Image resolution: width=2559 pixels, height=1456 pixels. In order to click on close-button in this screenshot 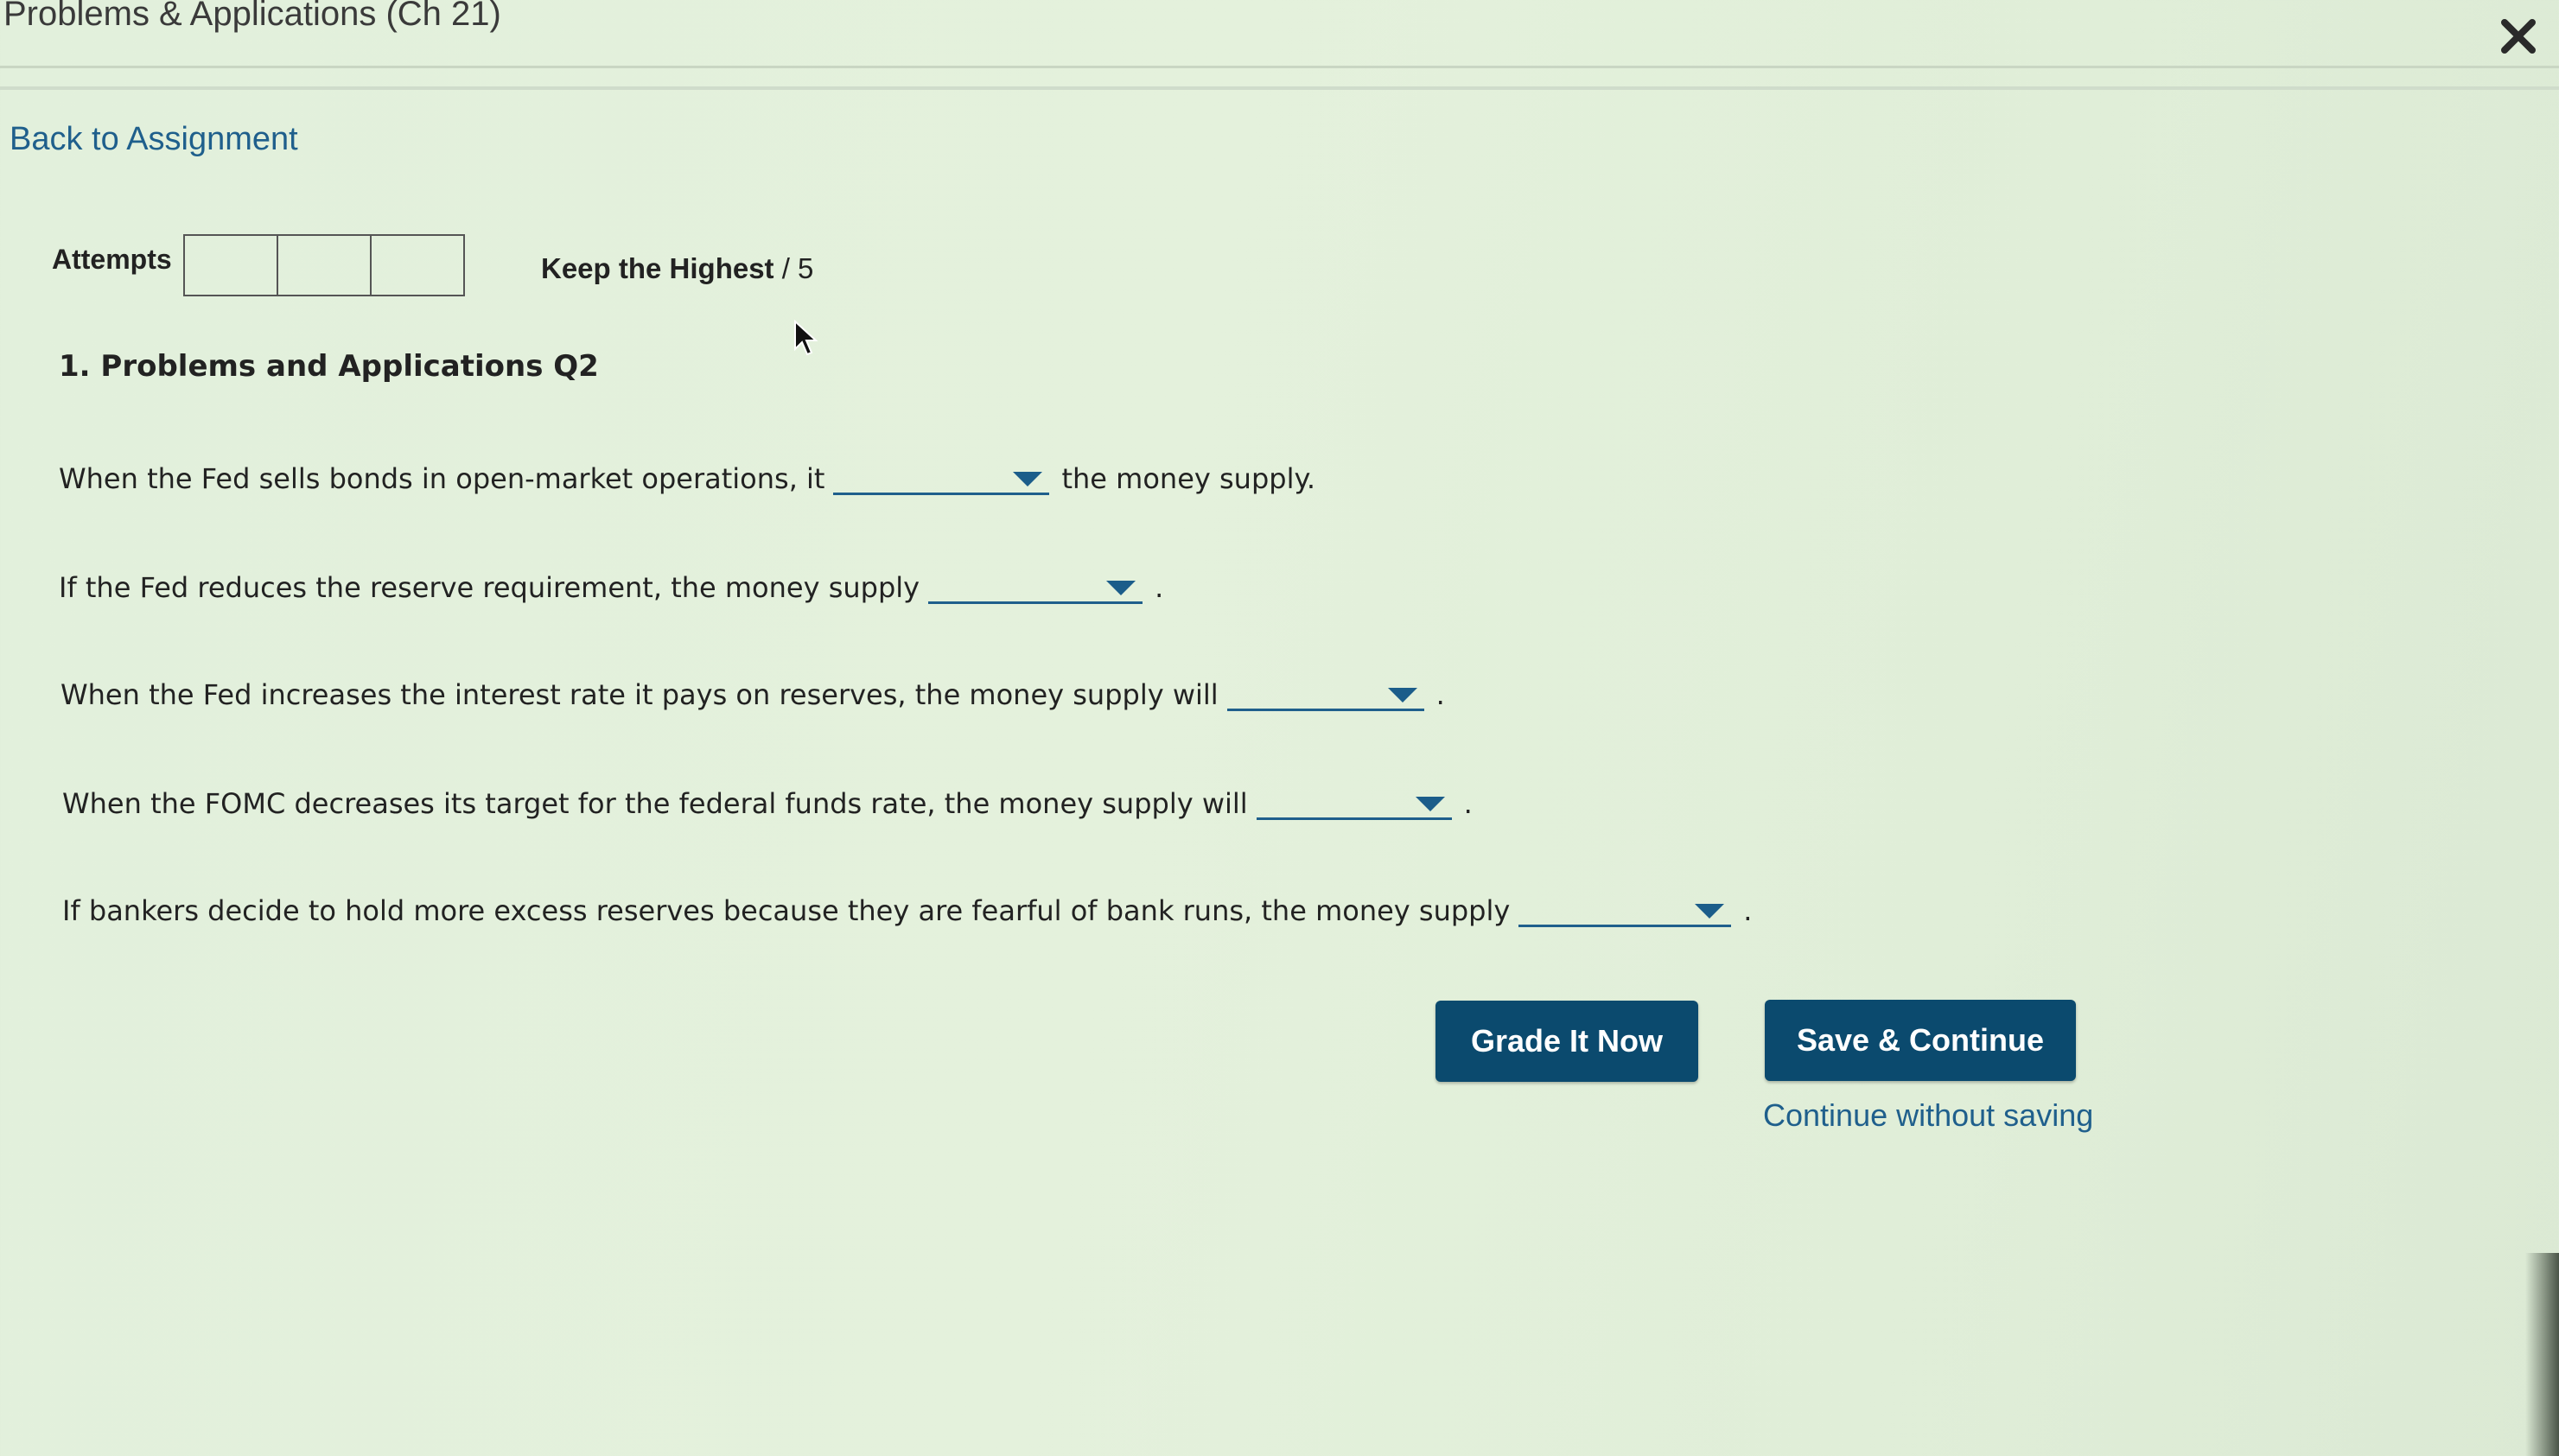, I will do `click(2523, 41)`.